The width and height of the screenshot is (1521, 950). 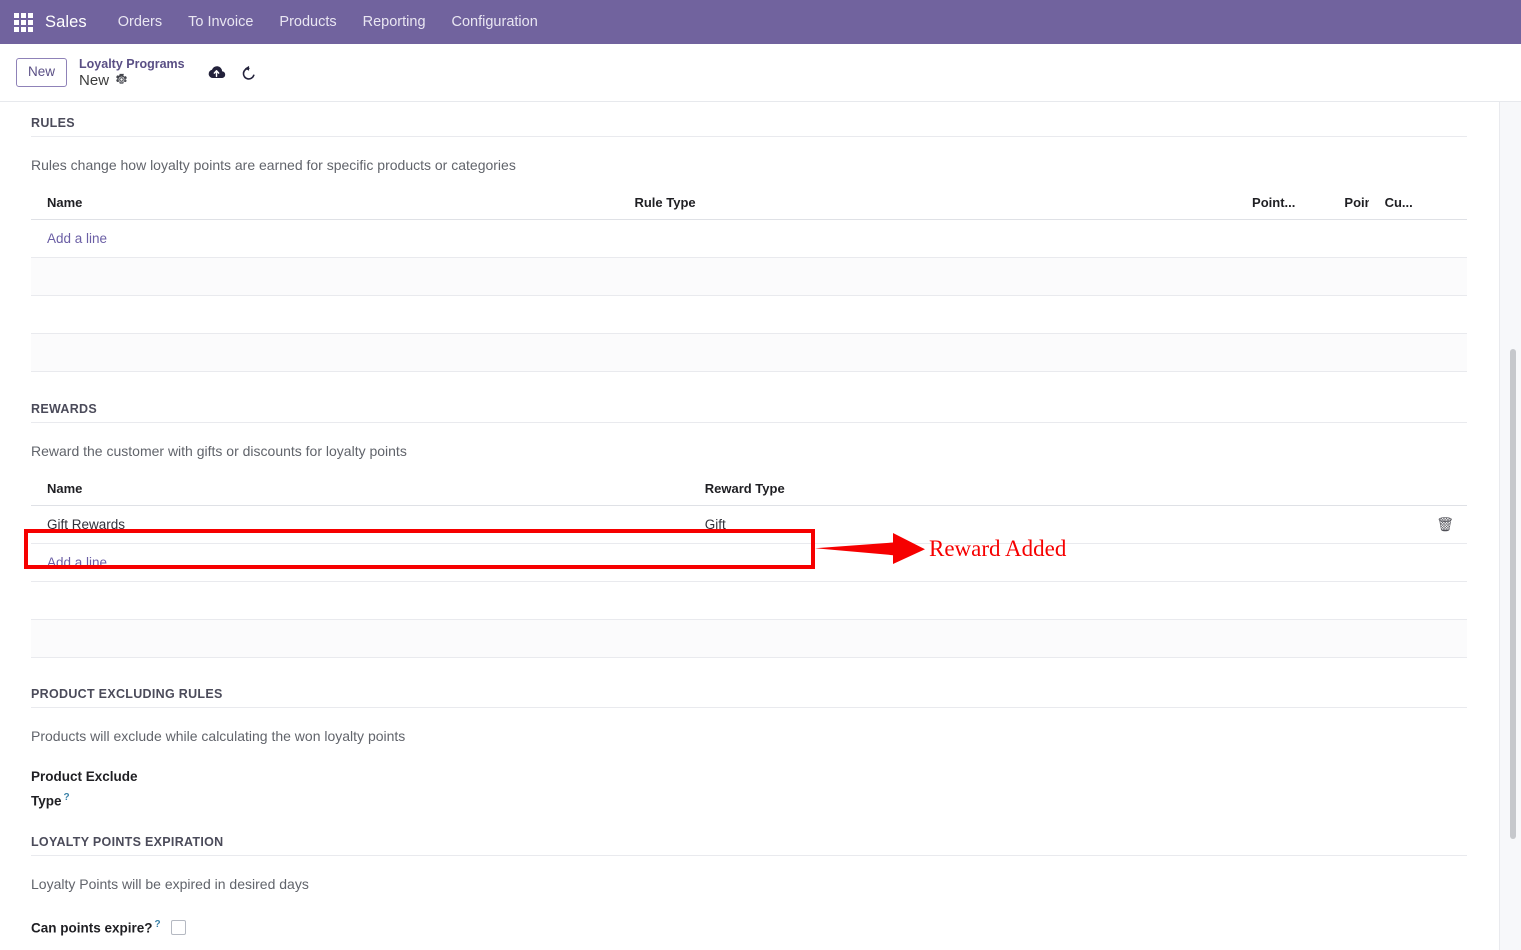 What do you see at coordinates (927, 204) in the screenshot?
I see `rules-col-rule-type: Rule Type` at bounding box center [927, 204].